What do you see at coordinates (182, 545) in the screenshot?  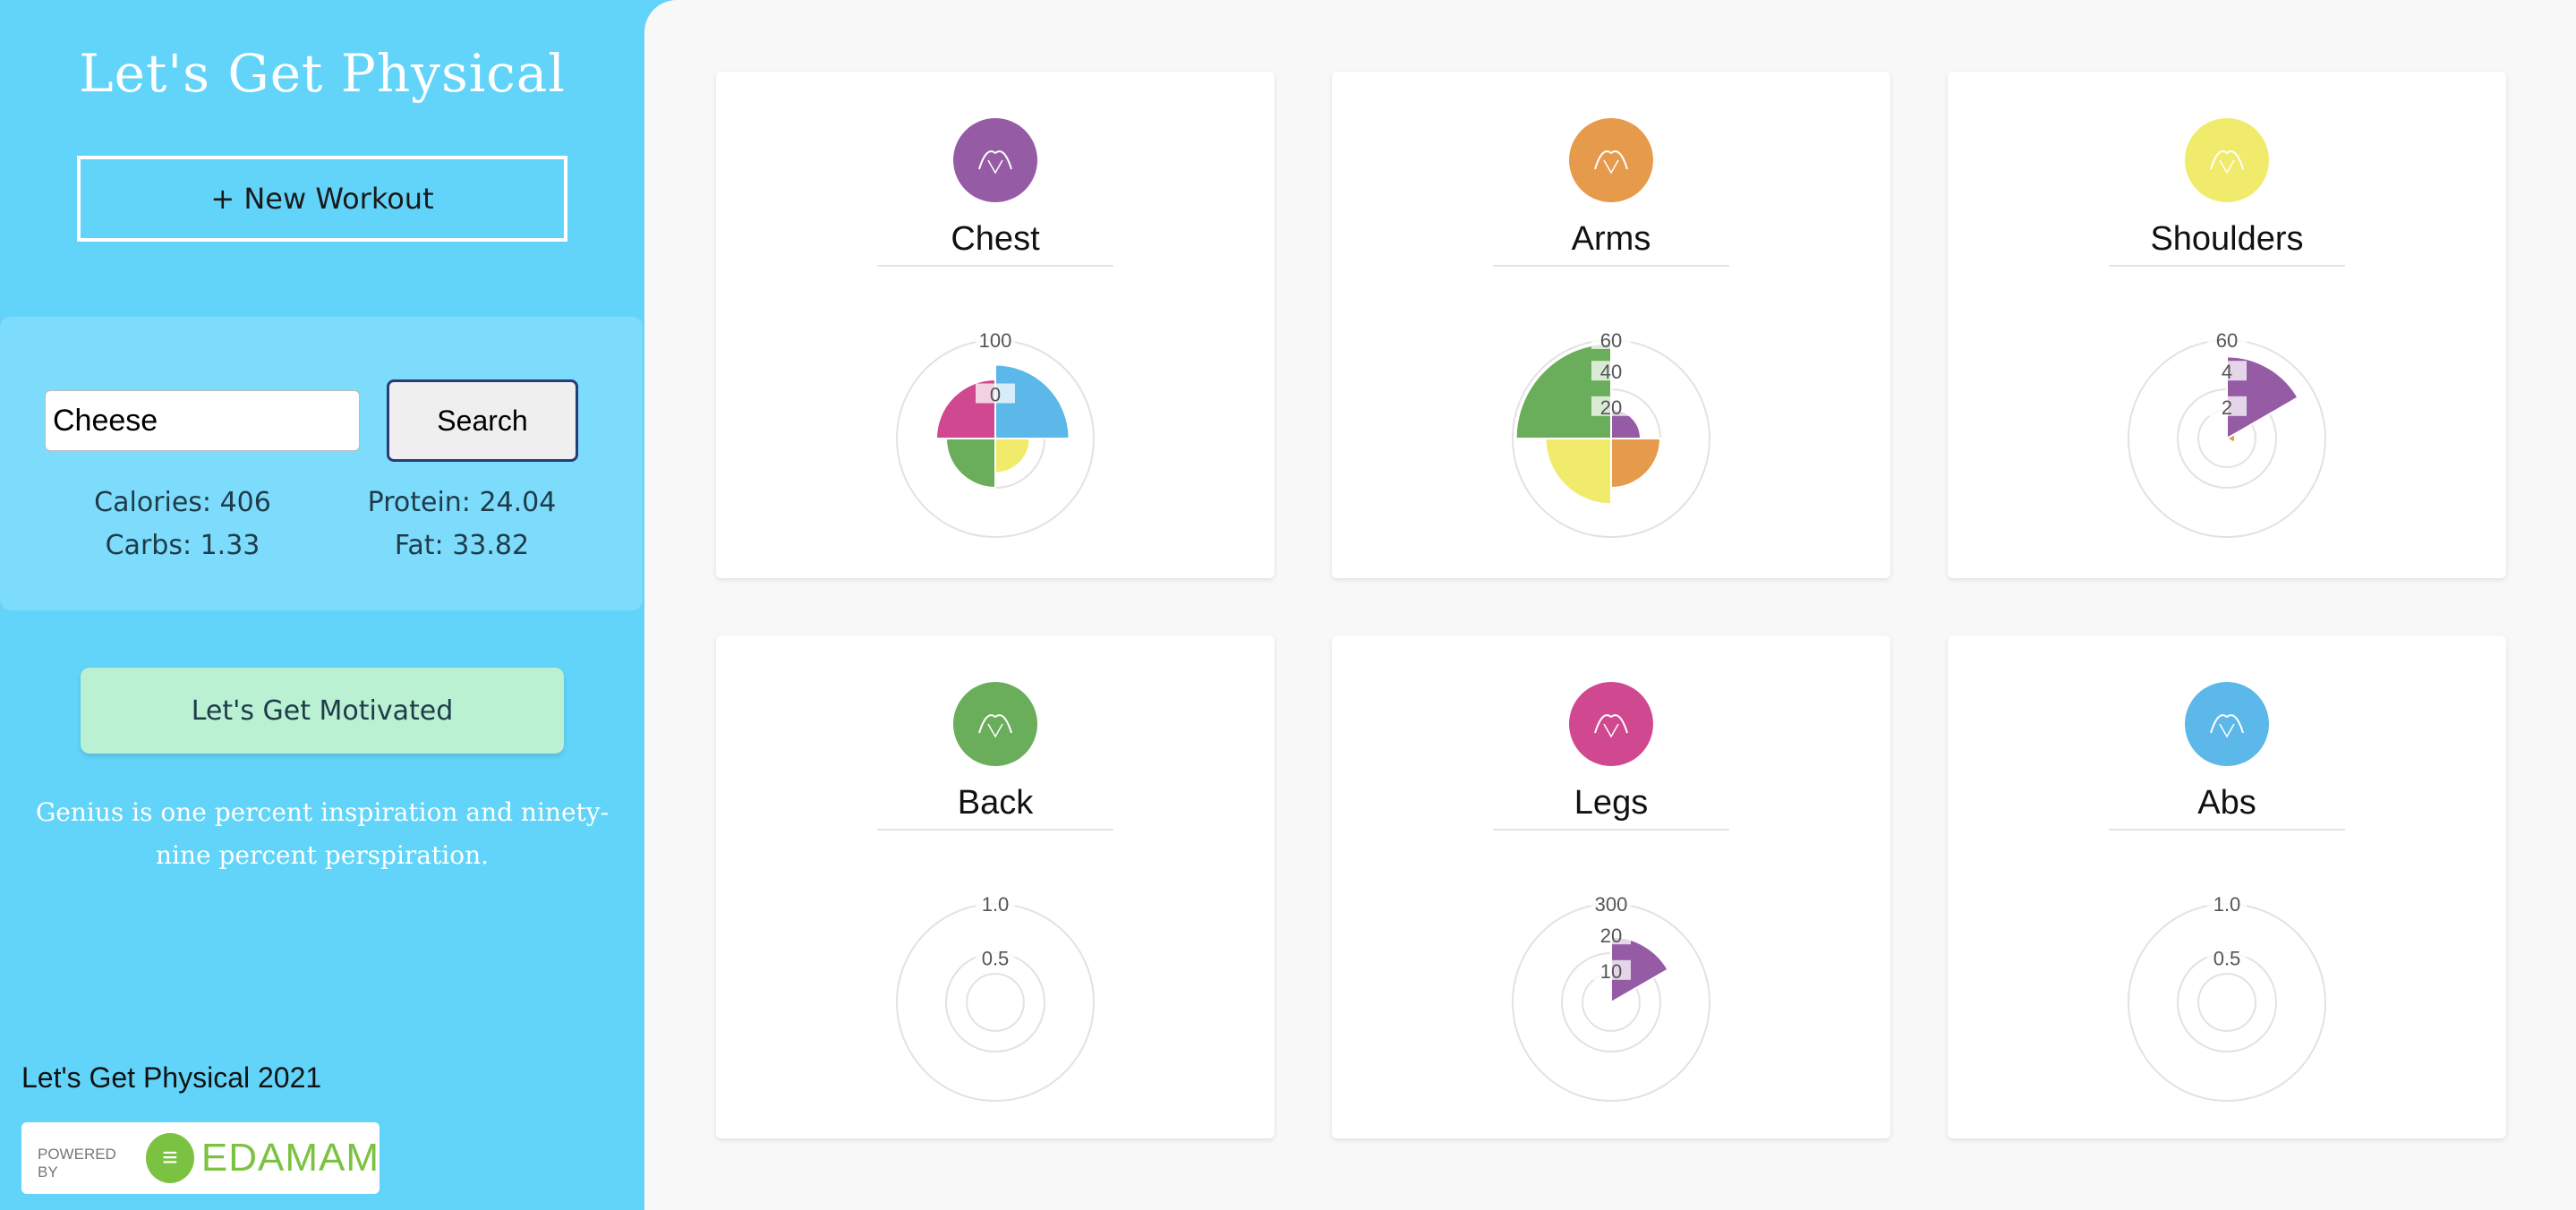 I see `carbs-value: Carbs: 1.33` at bounding box center [182, 545].